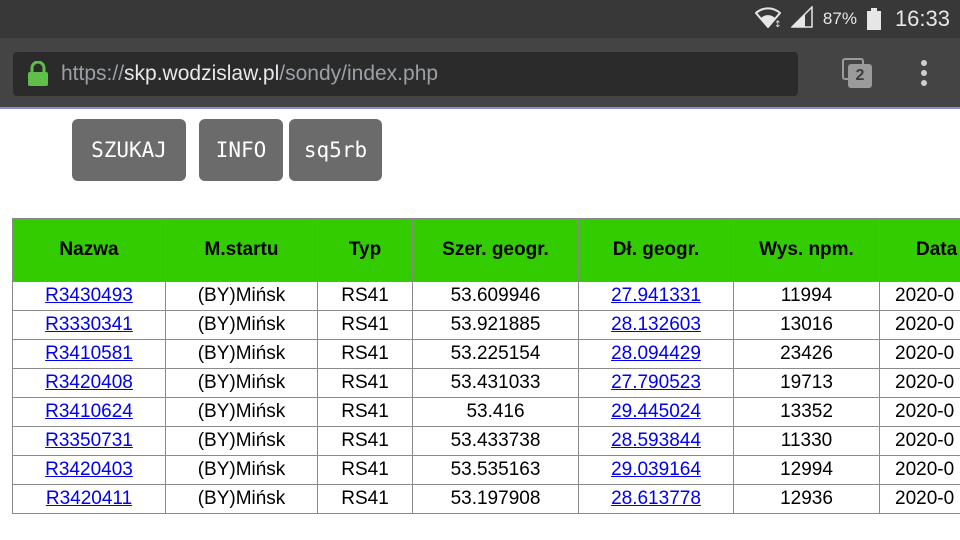  Describe the element at coordinates (89, 498) in the screenshot. I see `sonde-name-link: R3420411` at that location.